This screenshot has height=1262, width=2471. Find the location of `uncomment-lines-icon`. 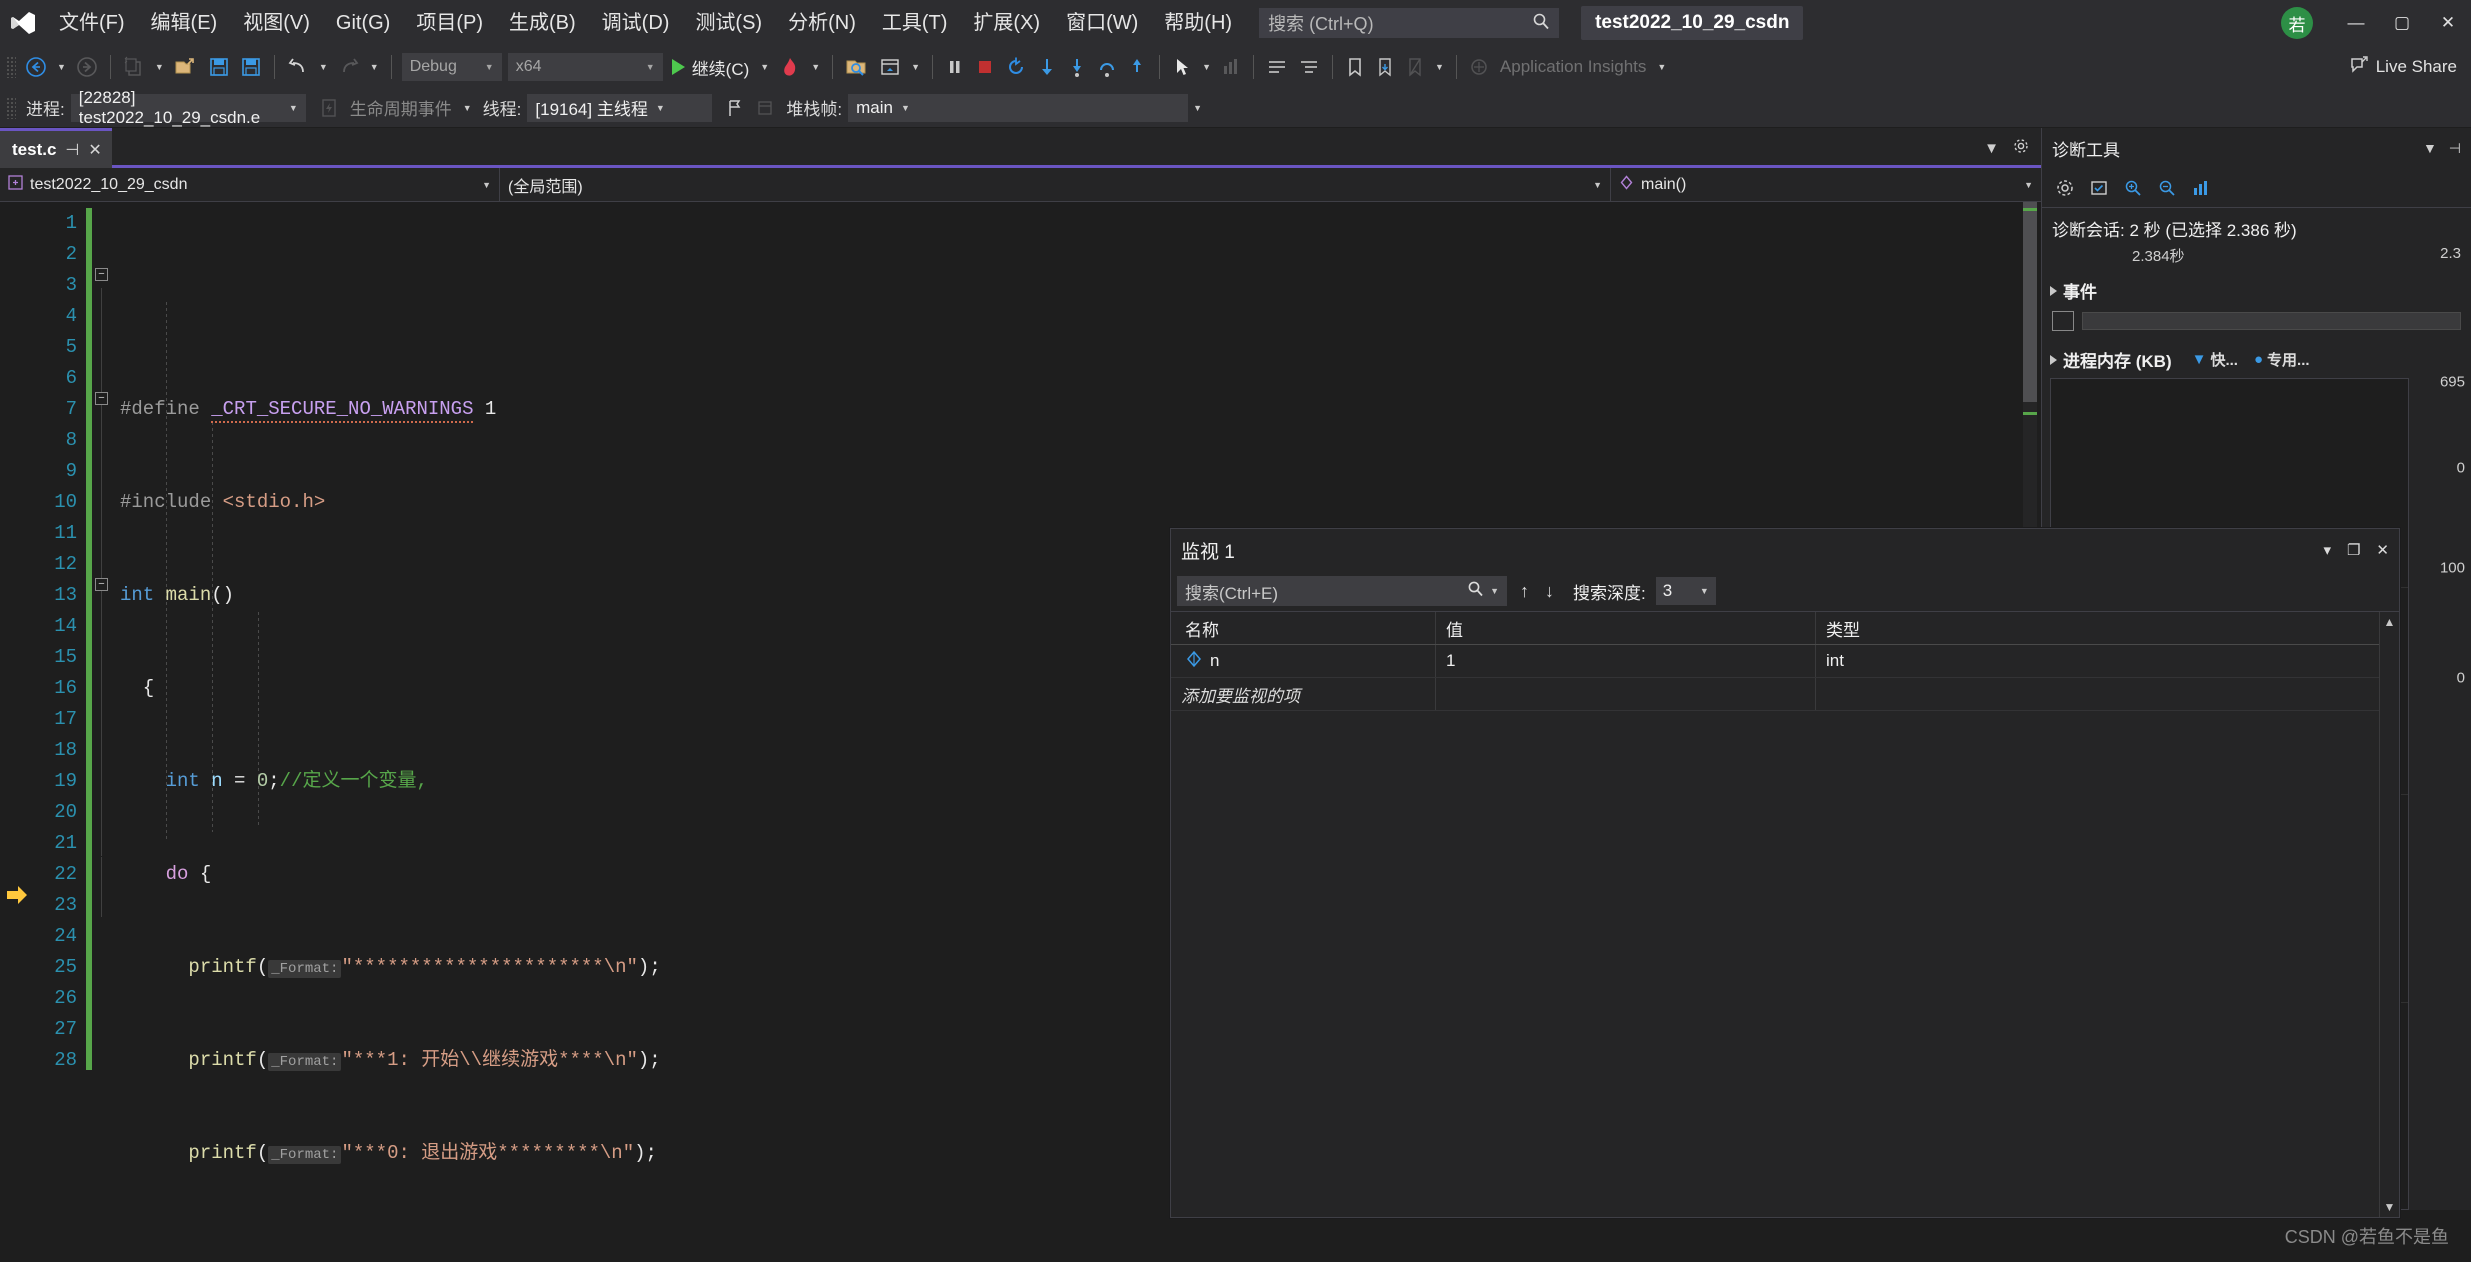

uncomment-lines-icon is located at coordinates (1309, 67).